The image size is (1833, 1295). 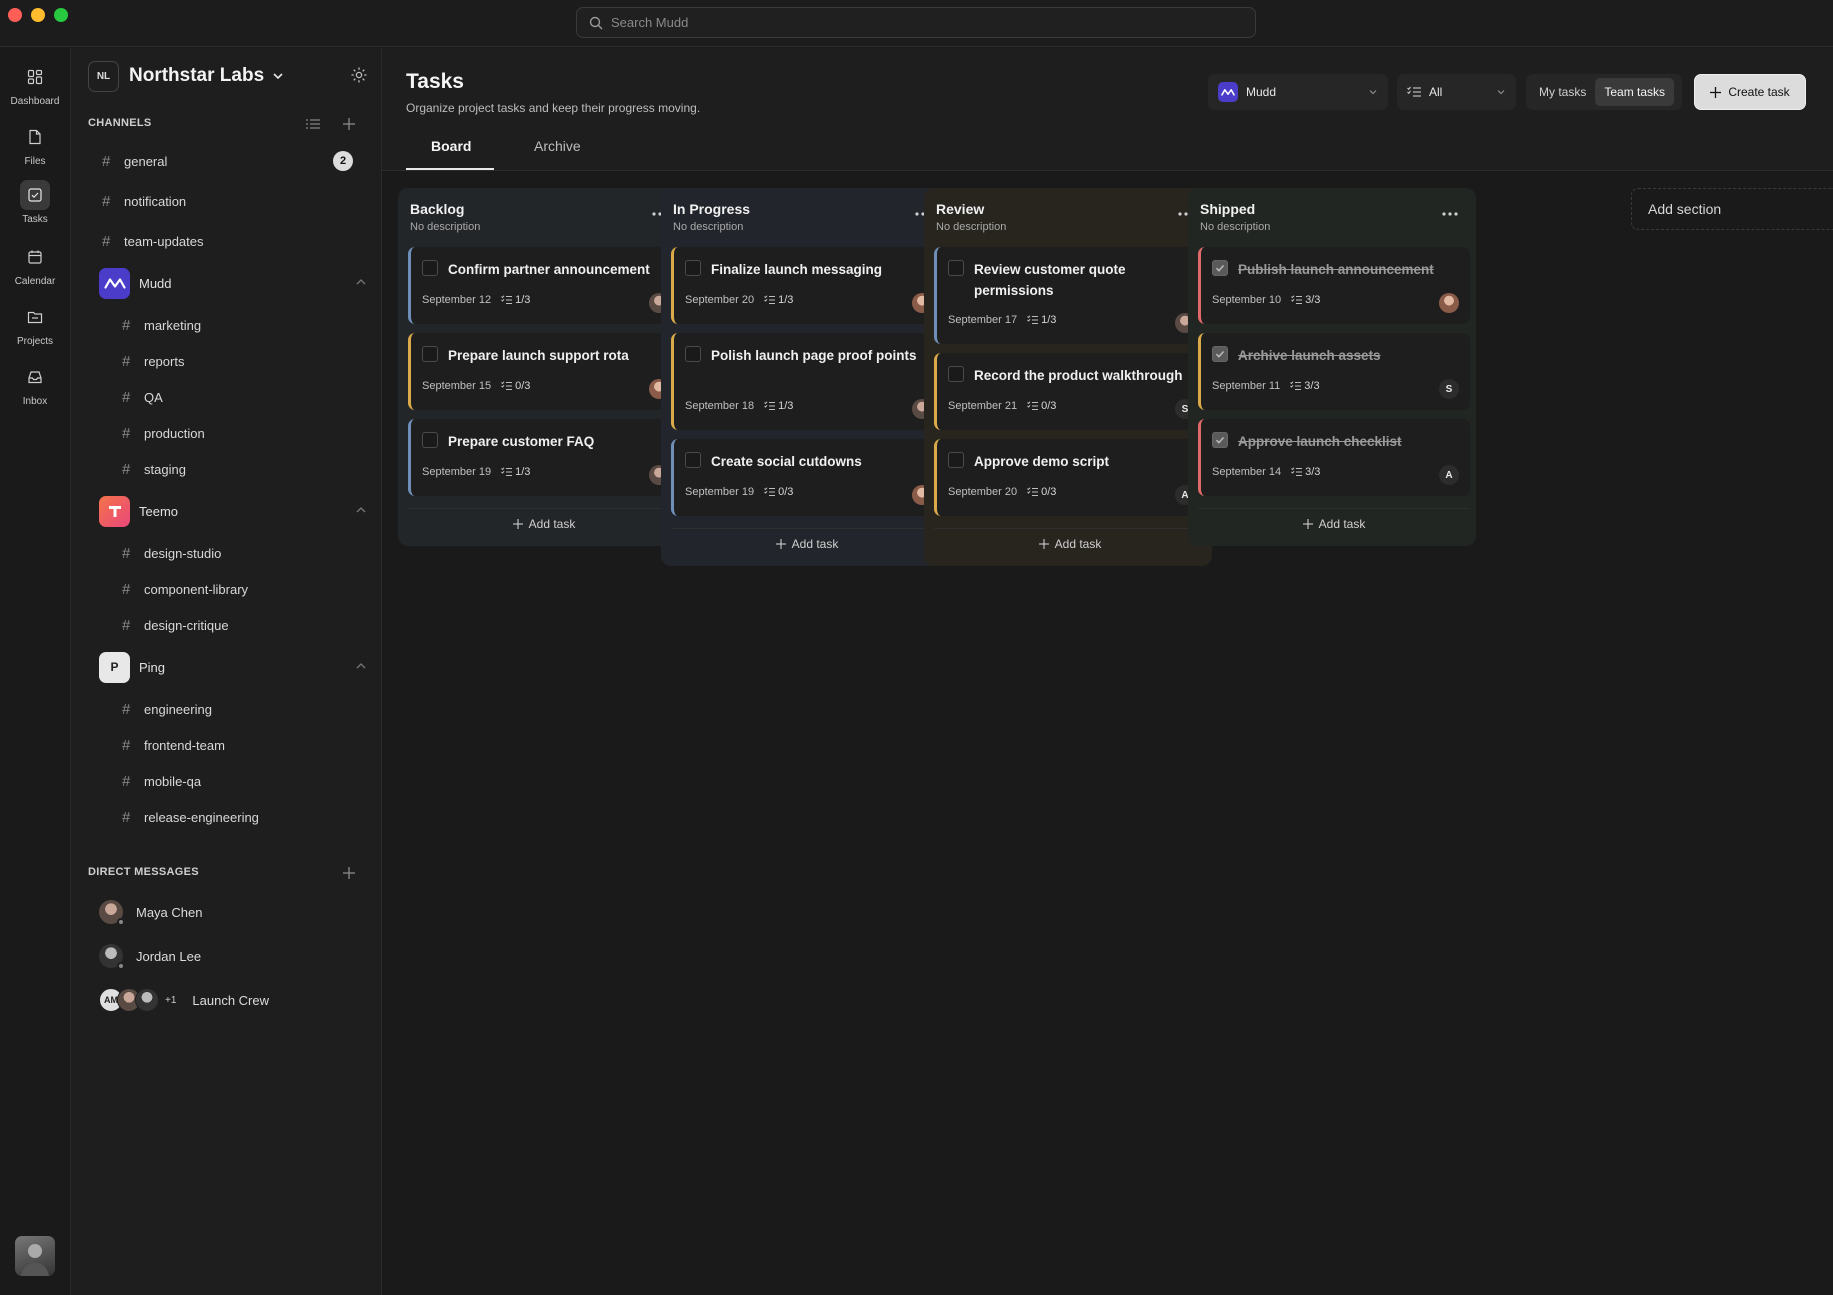 I want to click on gear-icon, so click(x=359, y=75).